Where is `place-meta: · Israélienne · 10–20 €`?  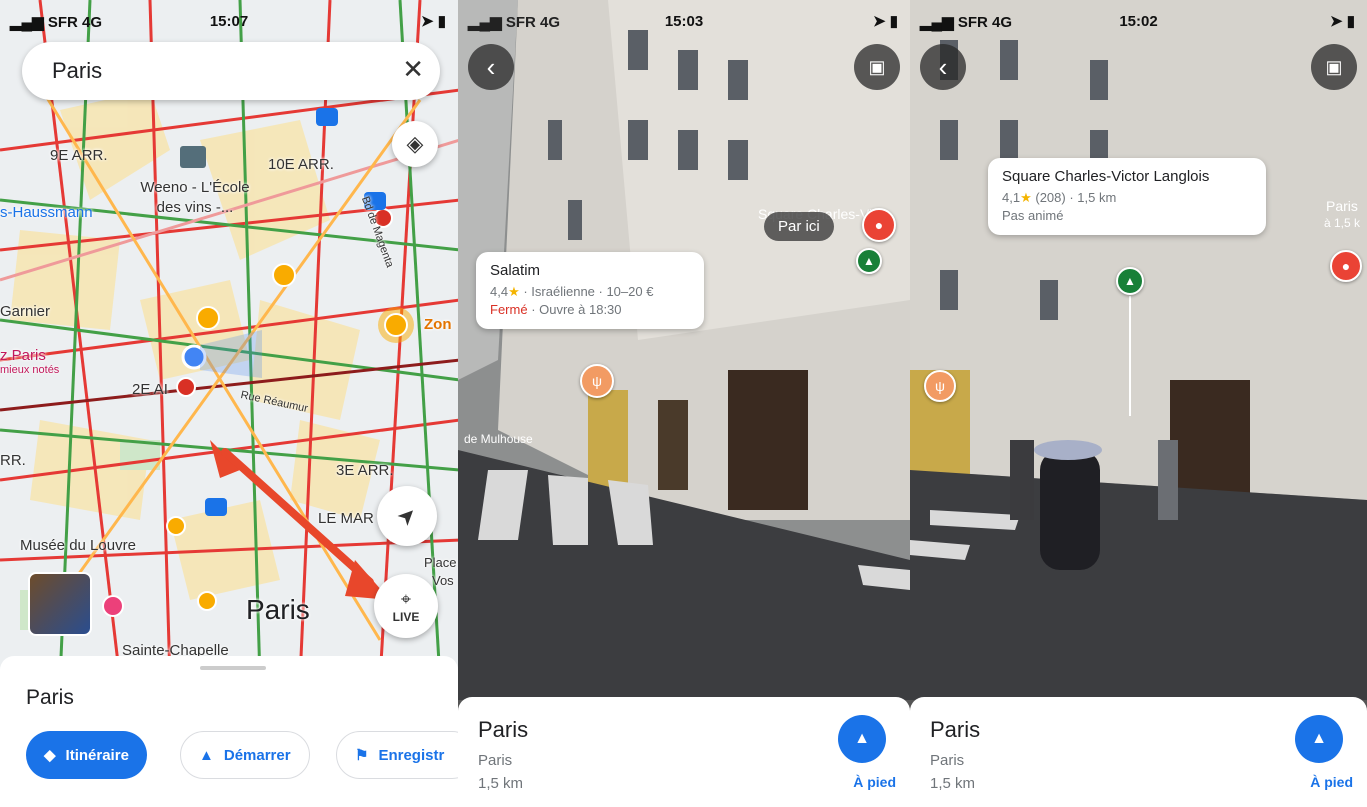
place-meta: · Israélienne · 10–20 € is located at coordinates (588, 291).